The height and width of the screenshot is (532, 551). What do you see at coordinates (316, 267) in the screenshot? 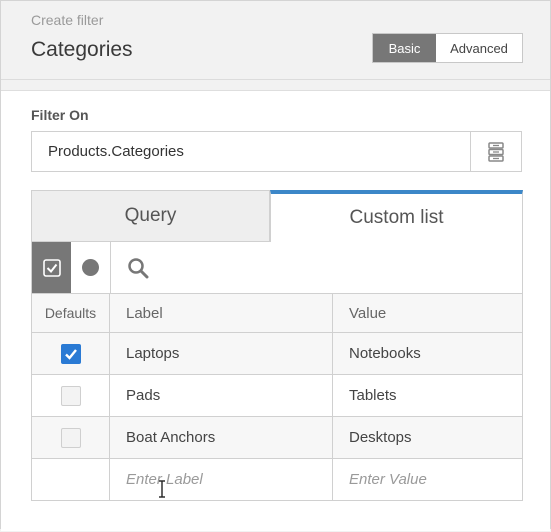
I see `search-field` at bounding box center [316, 267].